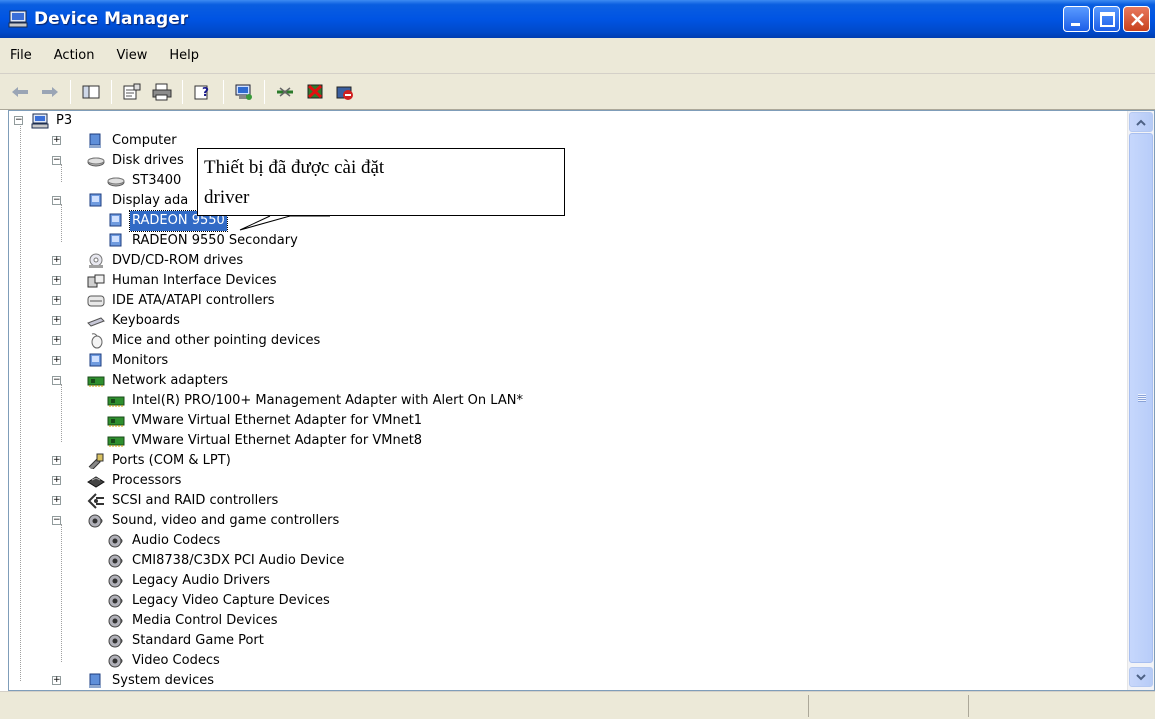 Image resolution: width=1155 pixels, height=719 pixels. I want to click on tree-item-network-adapters: − Network adapters, so click(119, 381).